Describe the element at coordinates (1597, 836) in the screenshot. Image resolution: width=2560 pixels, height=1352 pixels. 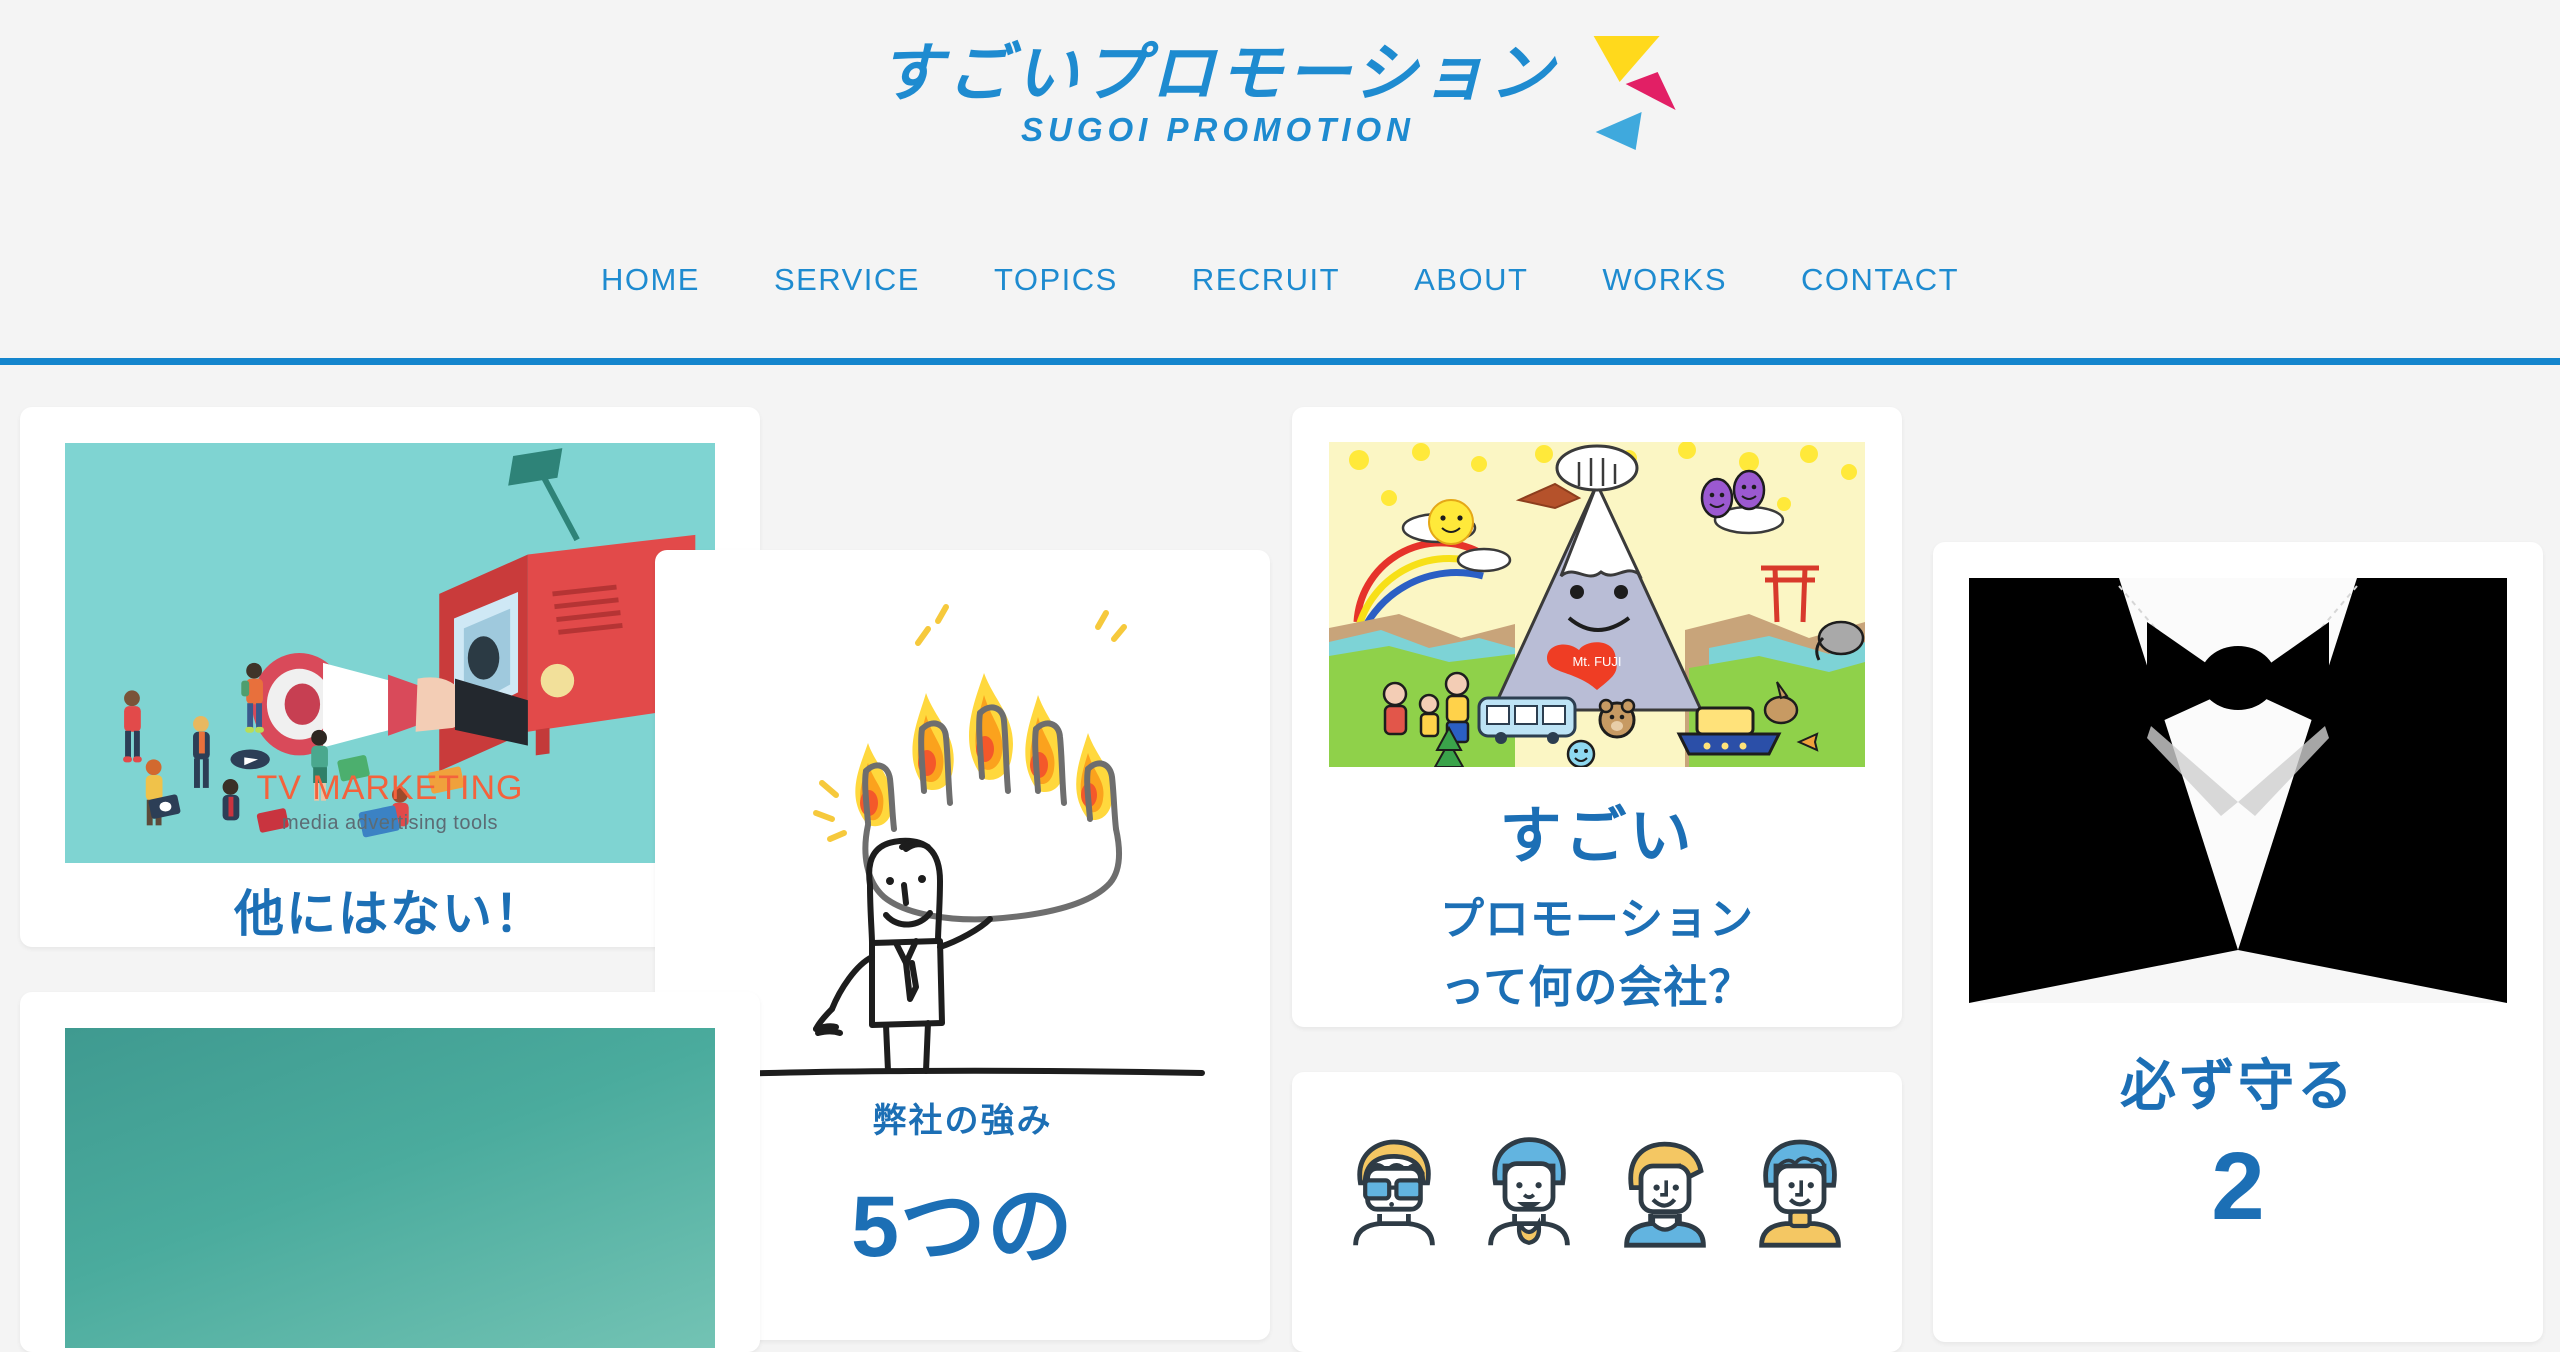
I see `card-about-line1: すごい` at that location.